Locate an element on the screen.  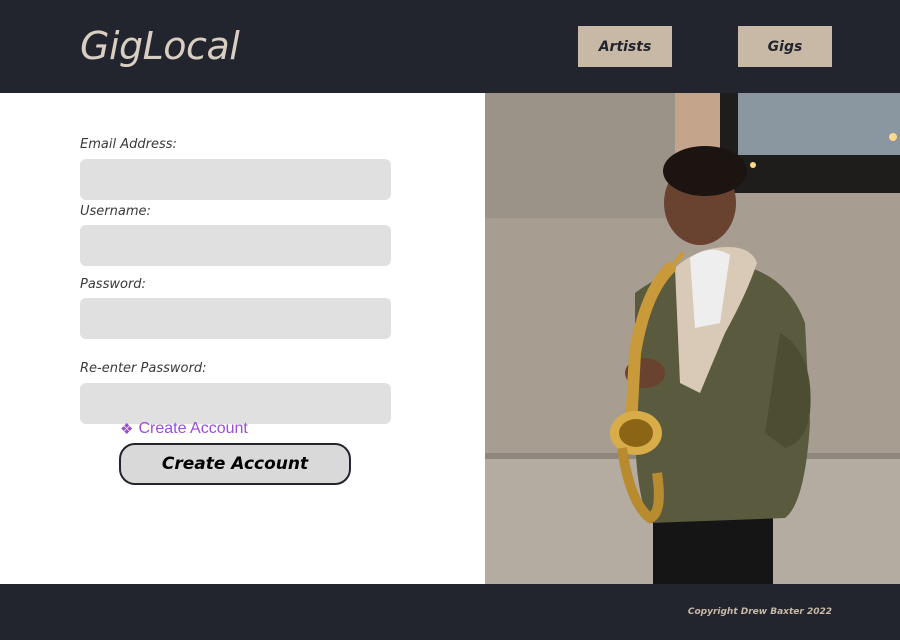
brand-logo: GigLocal is located at coordinates (160, 46).